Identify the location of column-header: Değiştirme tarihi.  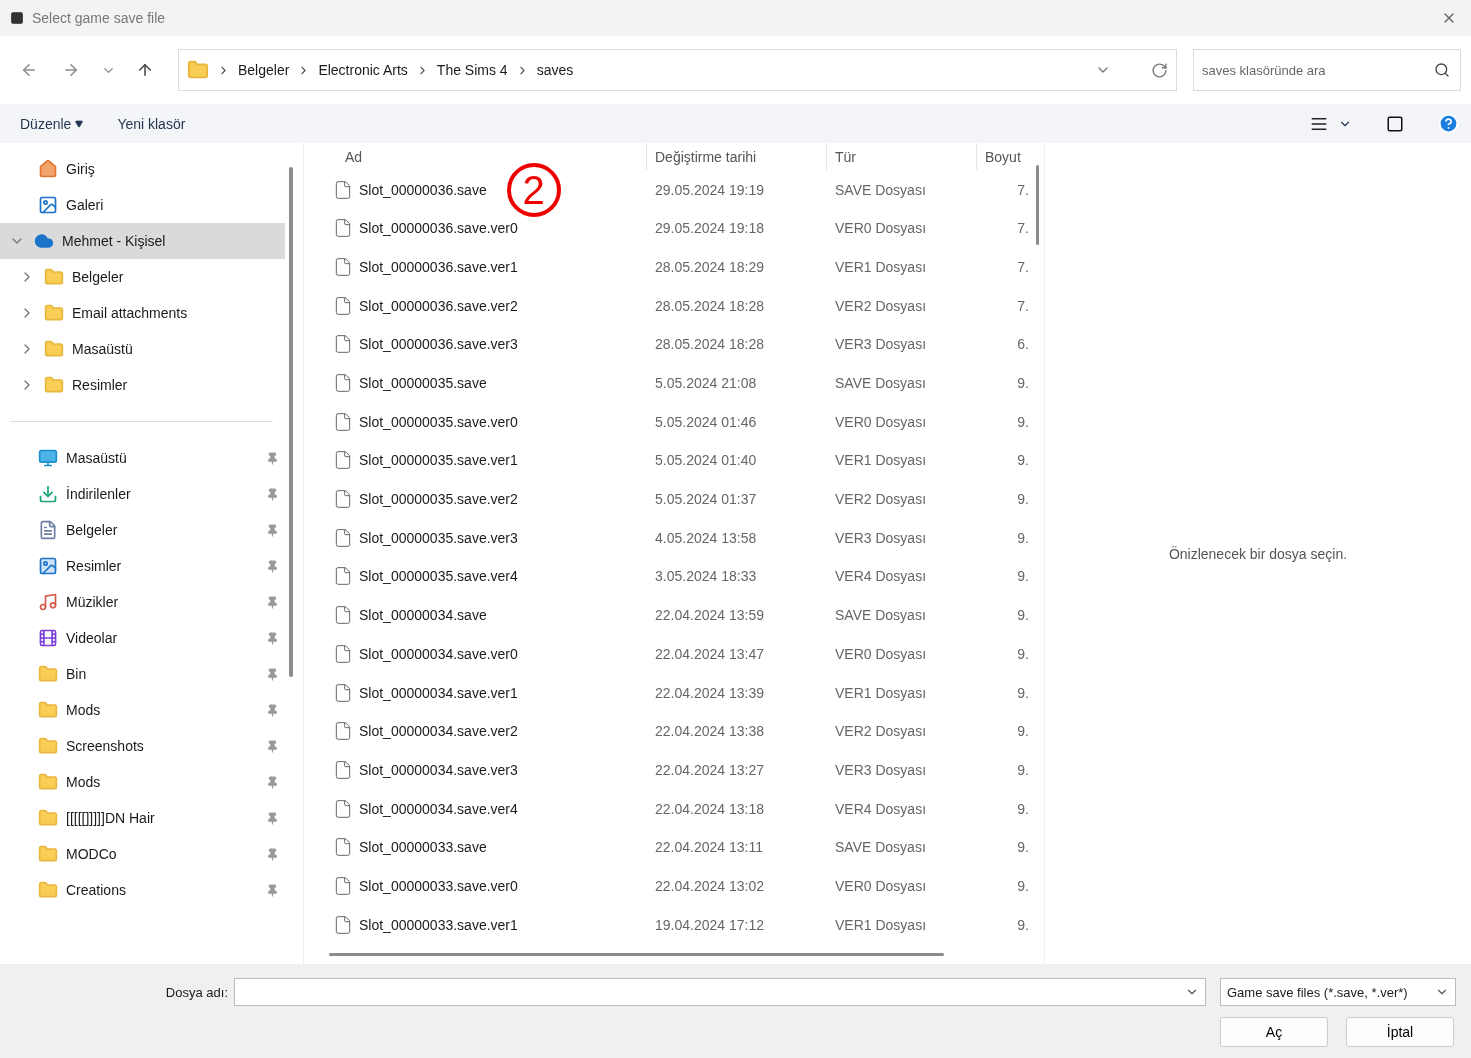
(737, 157).